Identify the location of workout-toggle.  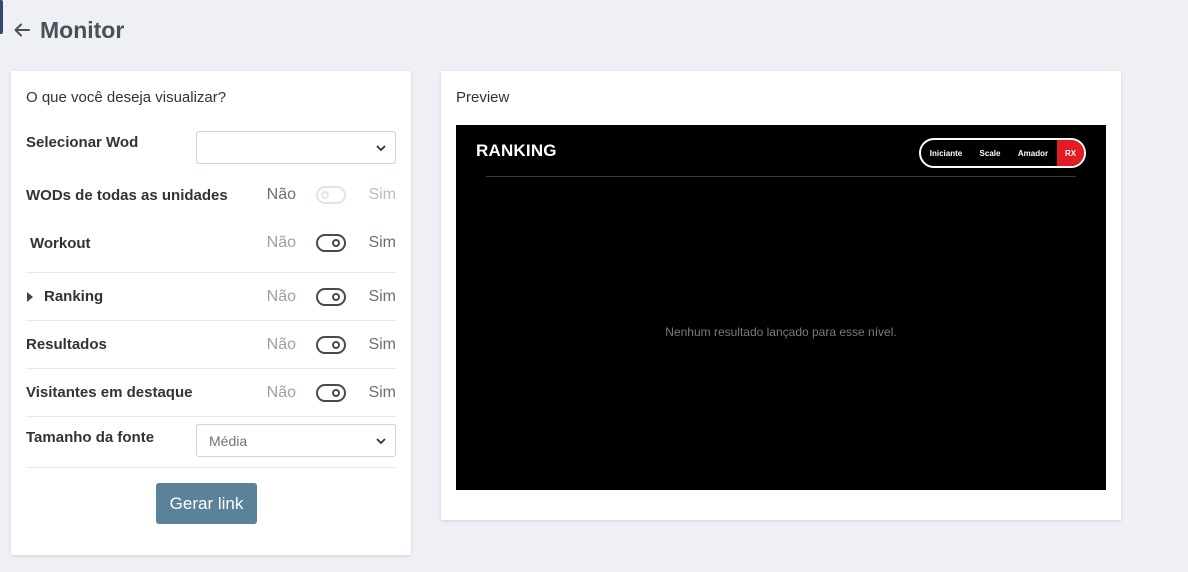
(331, 243).